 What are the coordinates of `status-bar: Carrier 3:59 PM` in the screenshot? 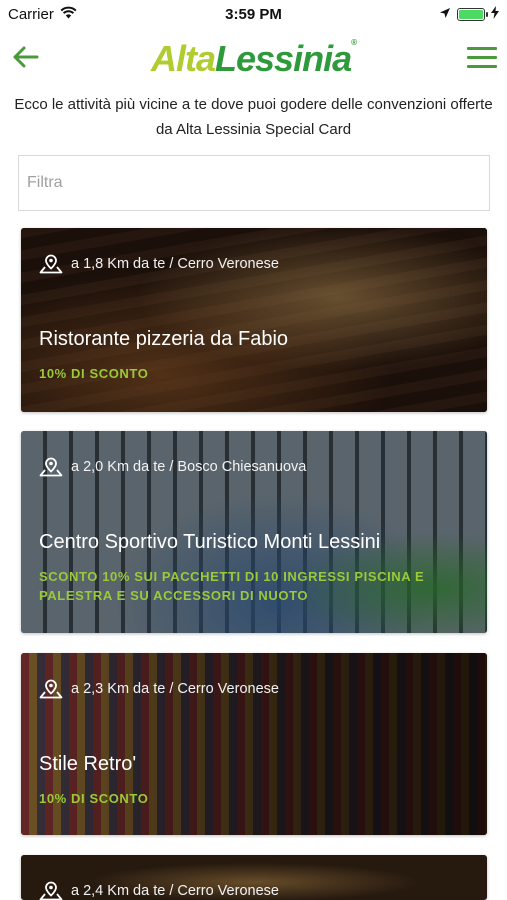 It's located at (253, 14).